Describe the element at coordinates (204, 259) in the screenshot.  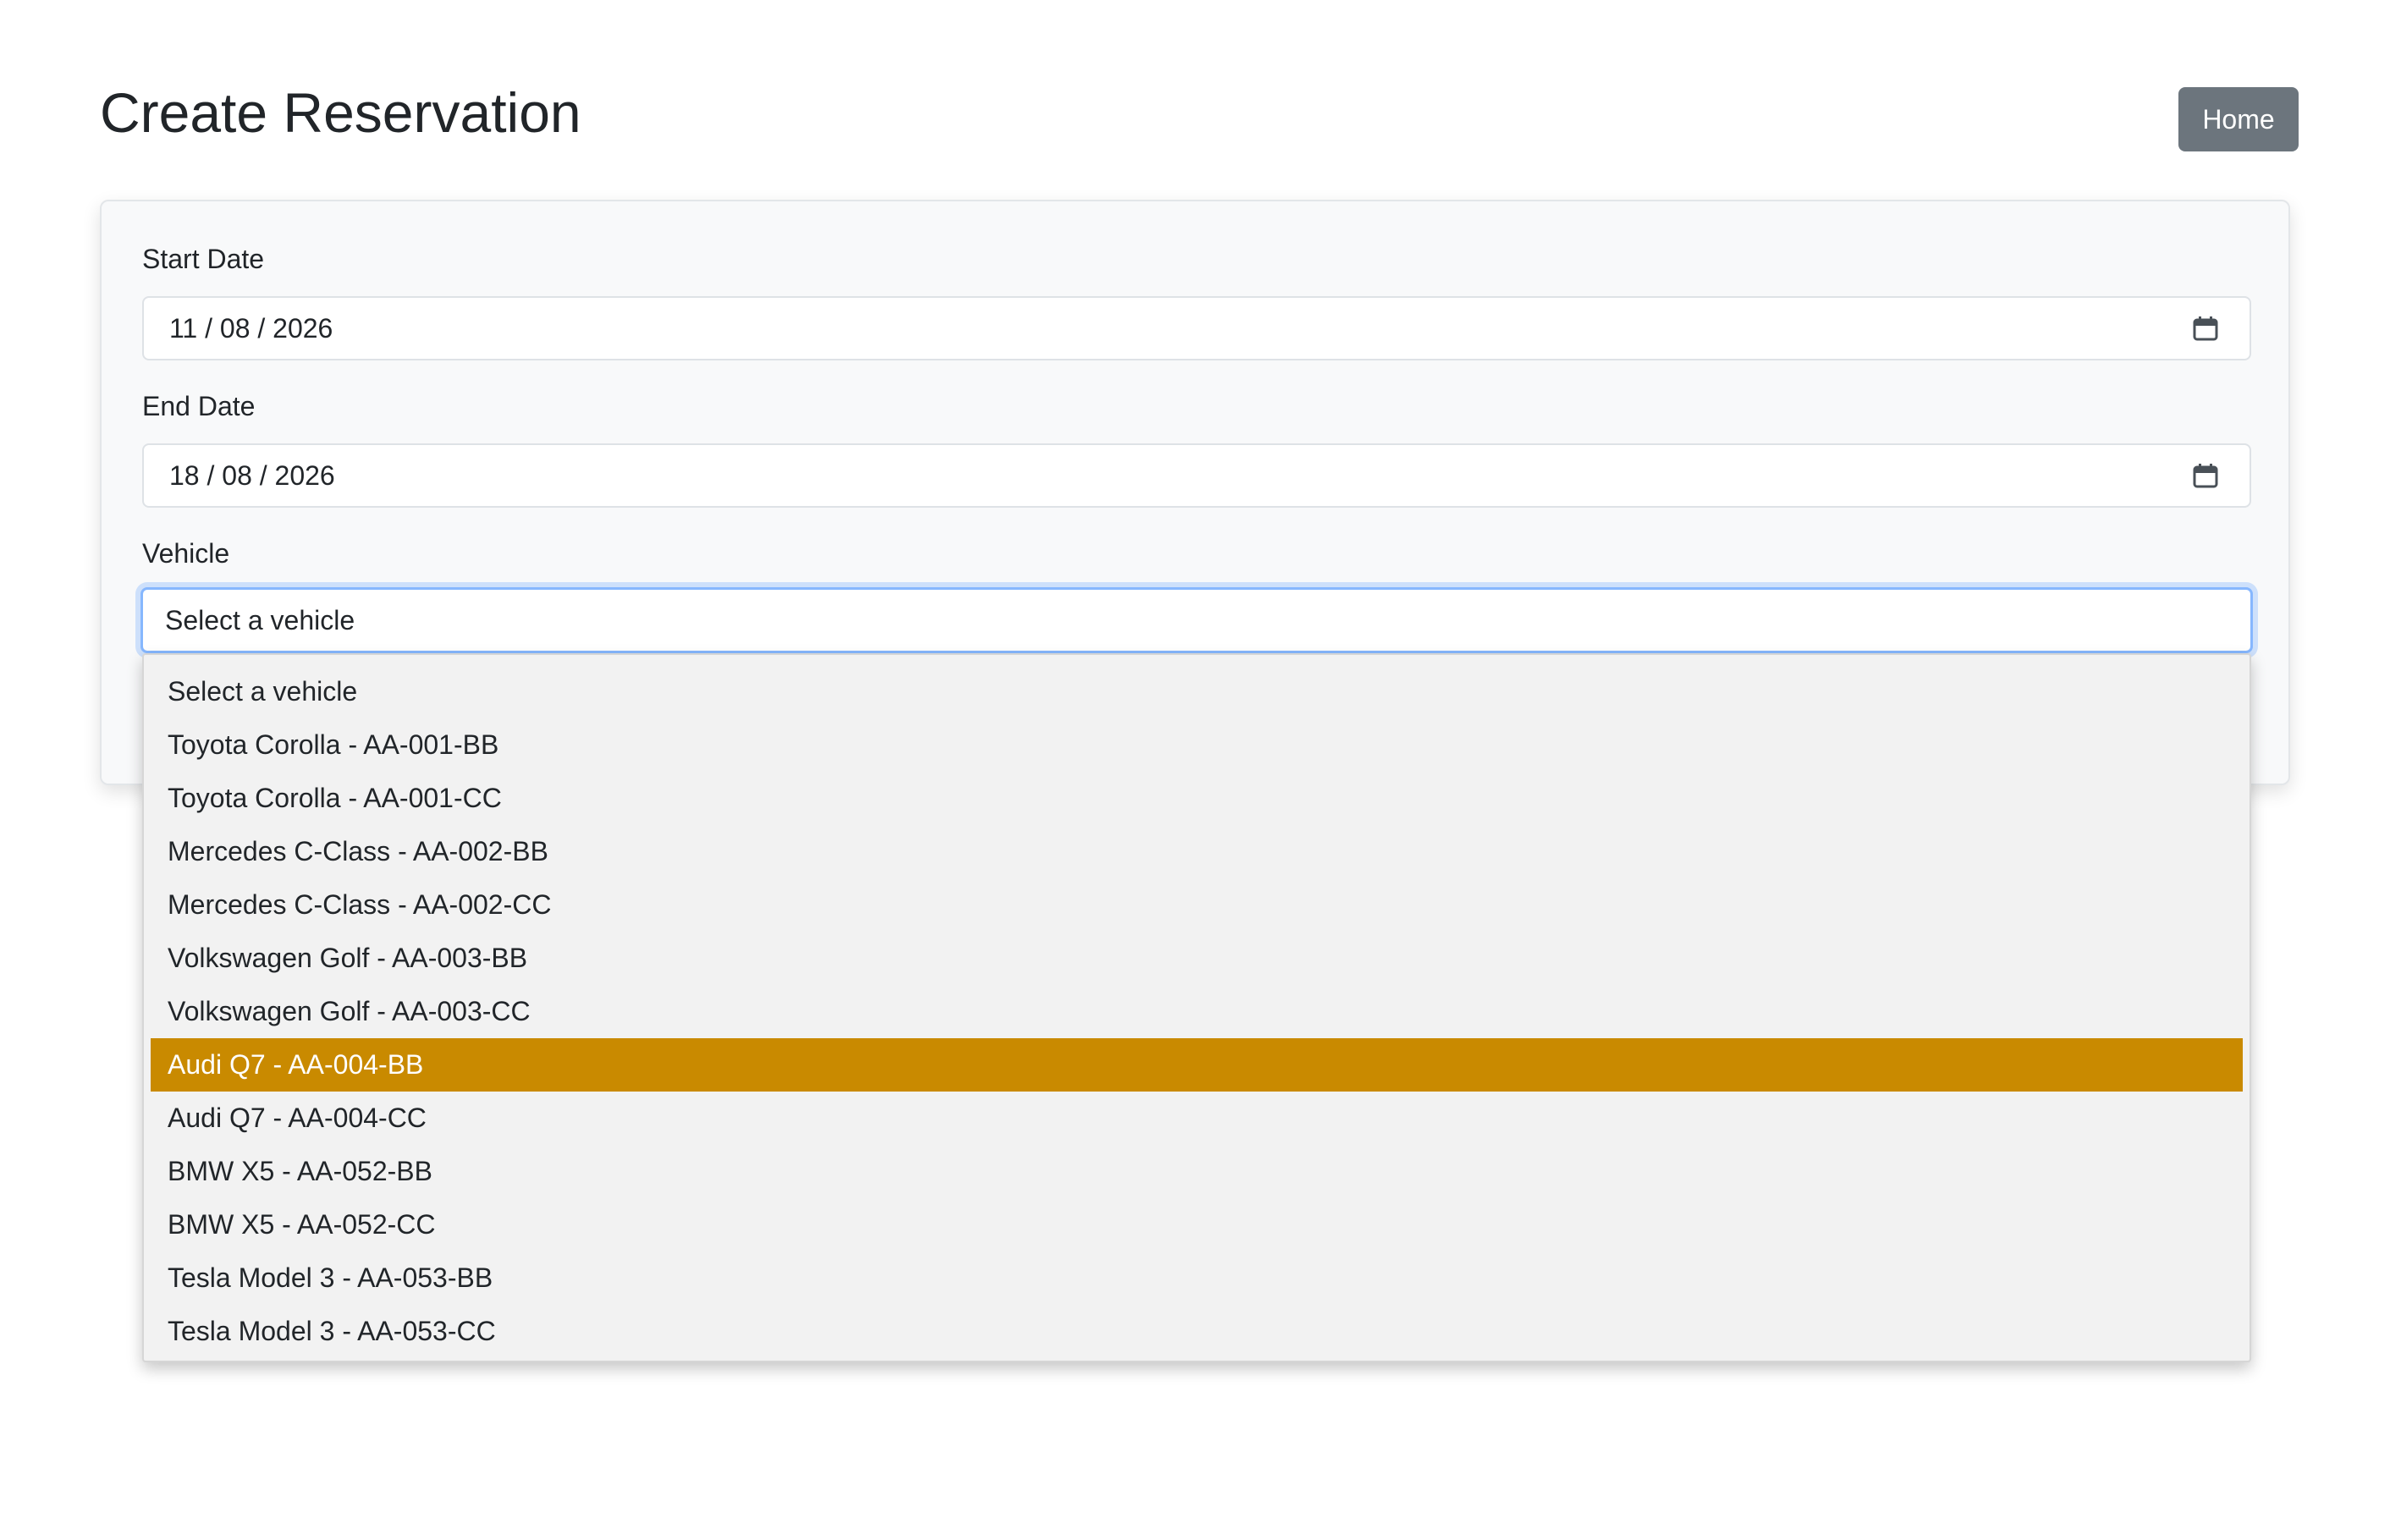
I see `start-date-label: Start Date` at that location.